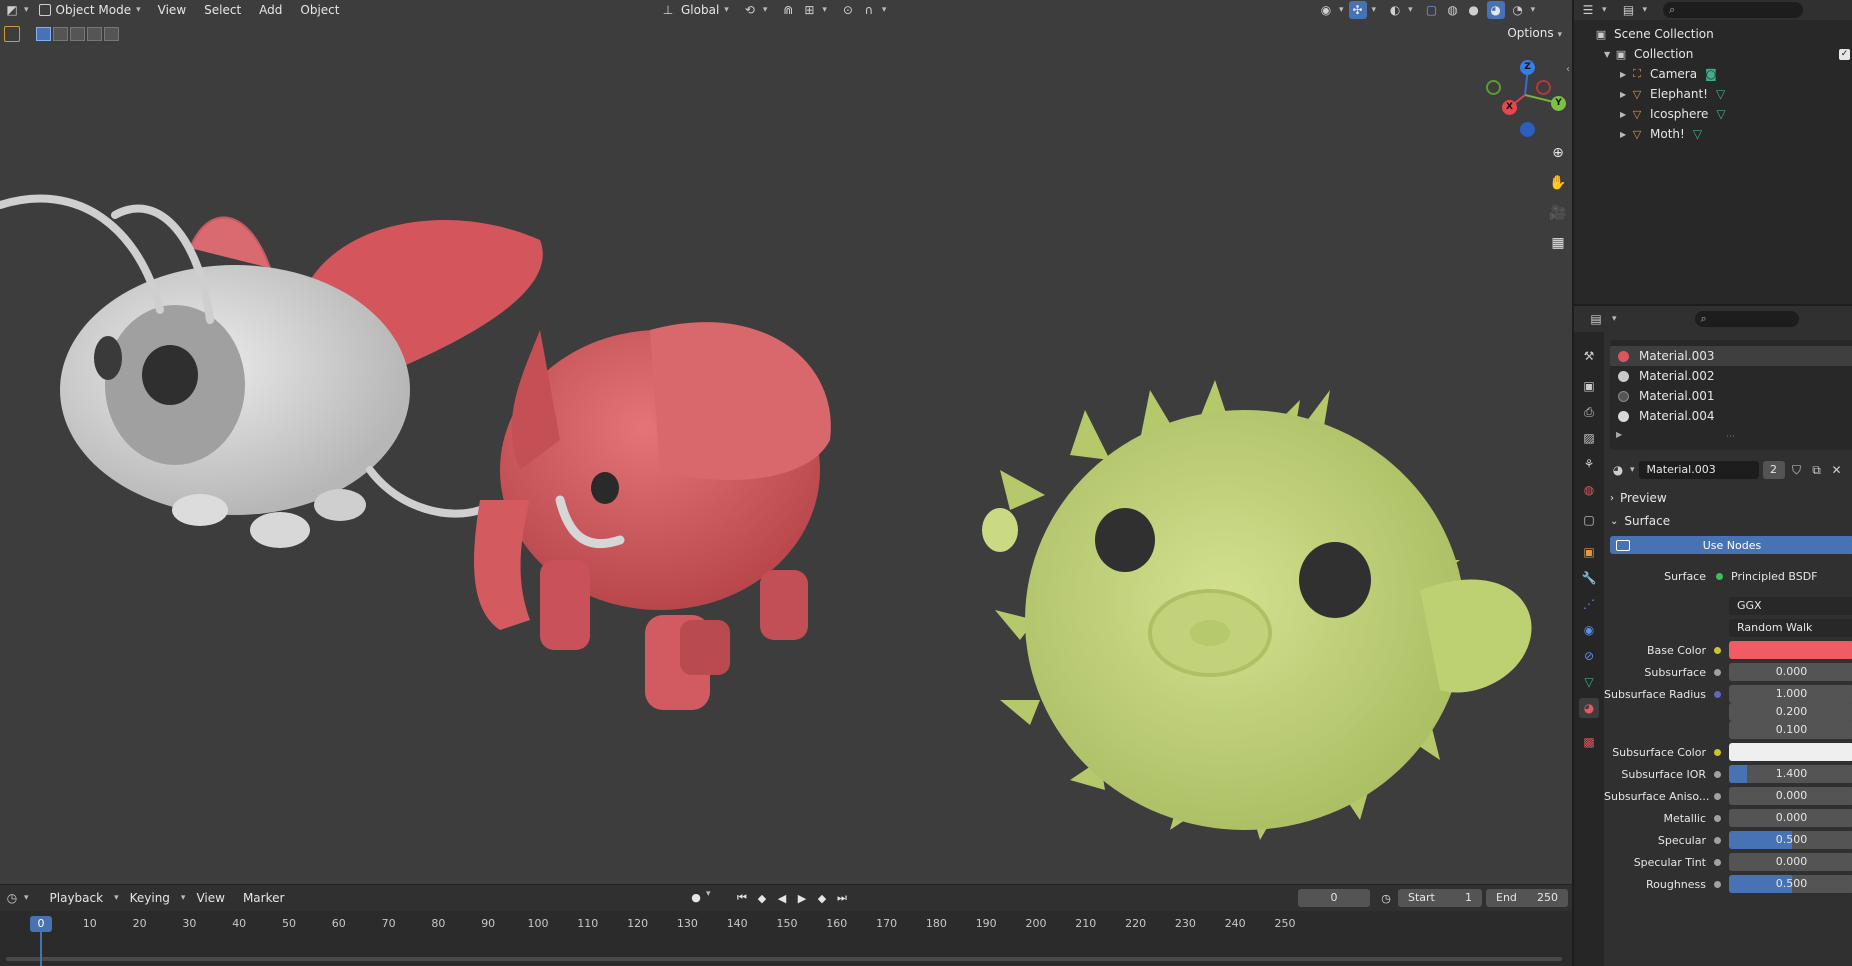 This screenshot has height=966, width=1852. I want to click on jump-start-icon: ⏮, so click(742, 898).